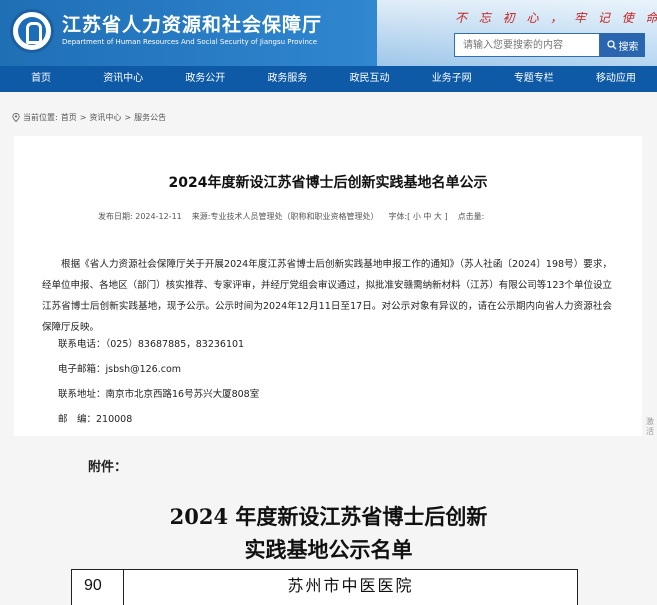  I want to click on view-count: 点击量:, so click(471, 216).